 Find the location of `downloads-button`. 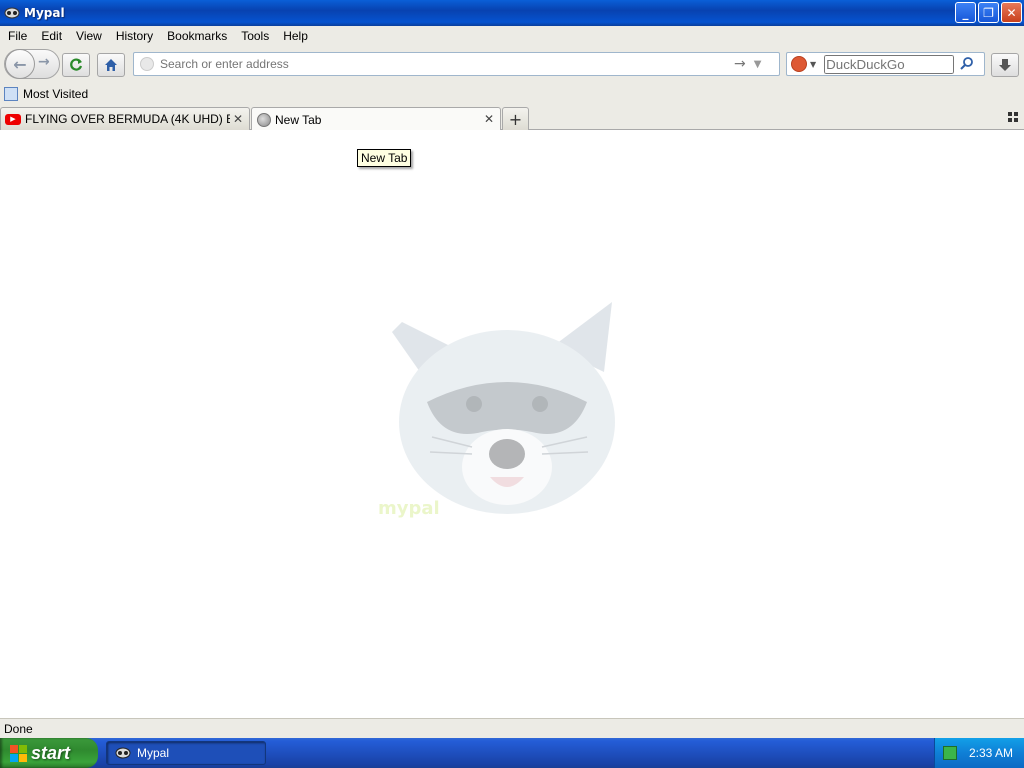

downloads-button is located at coordinates (1005, 65).